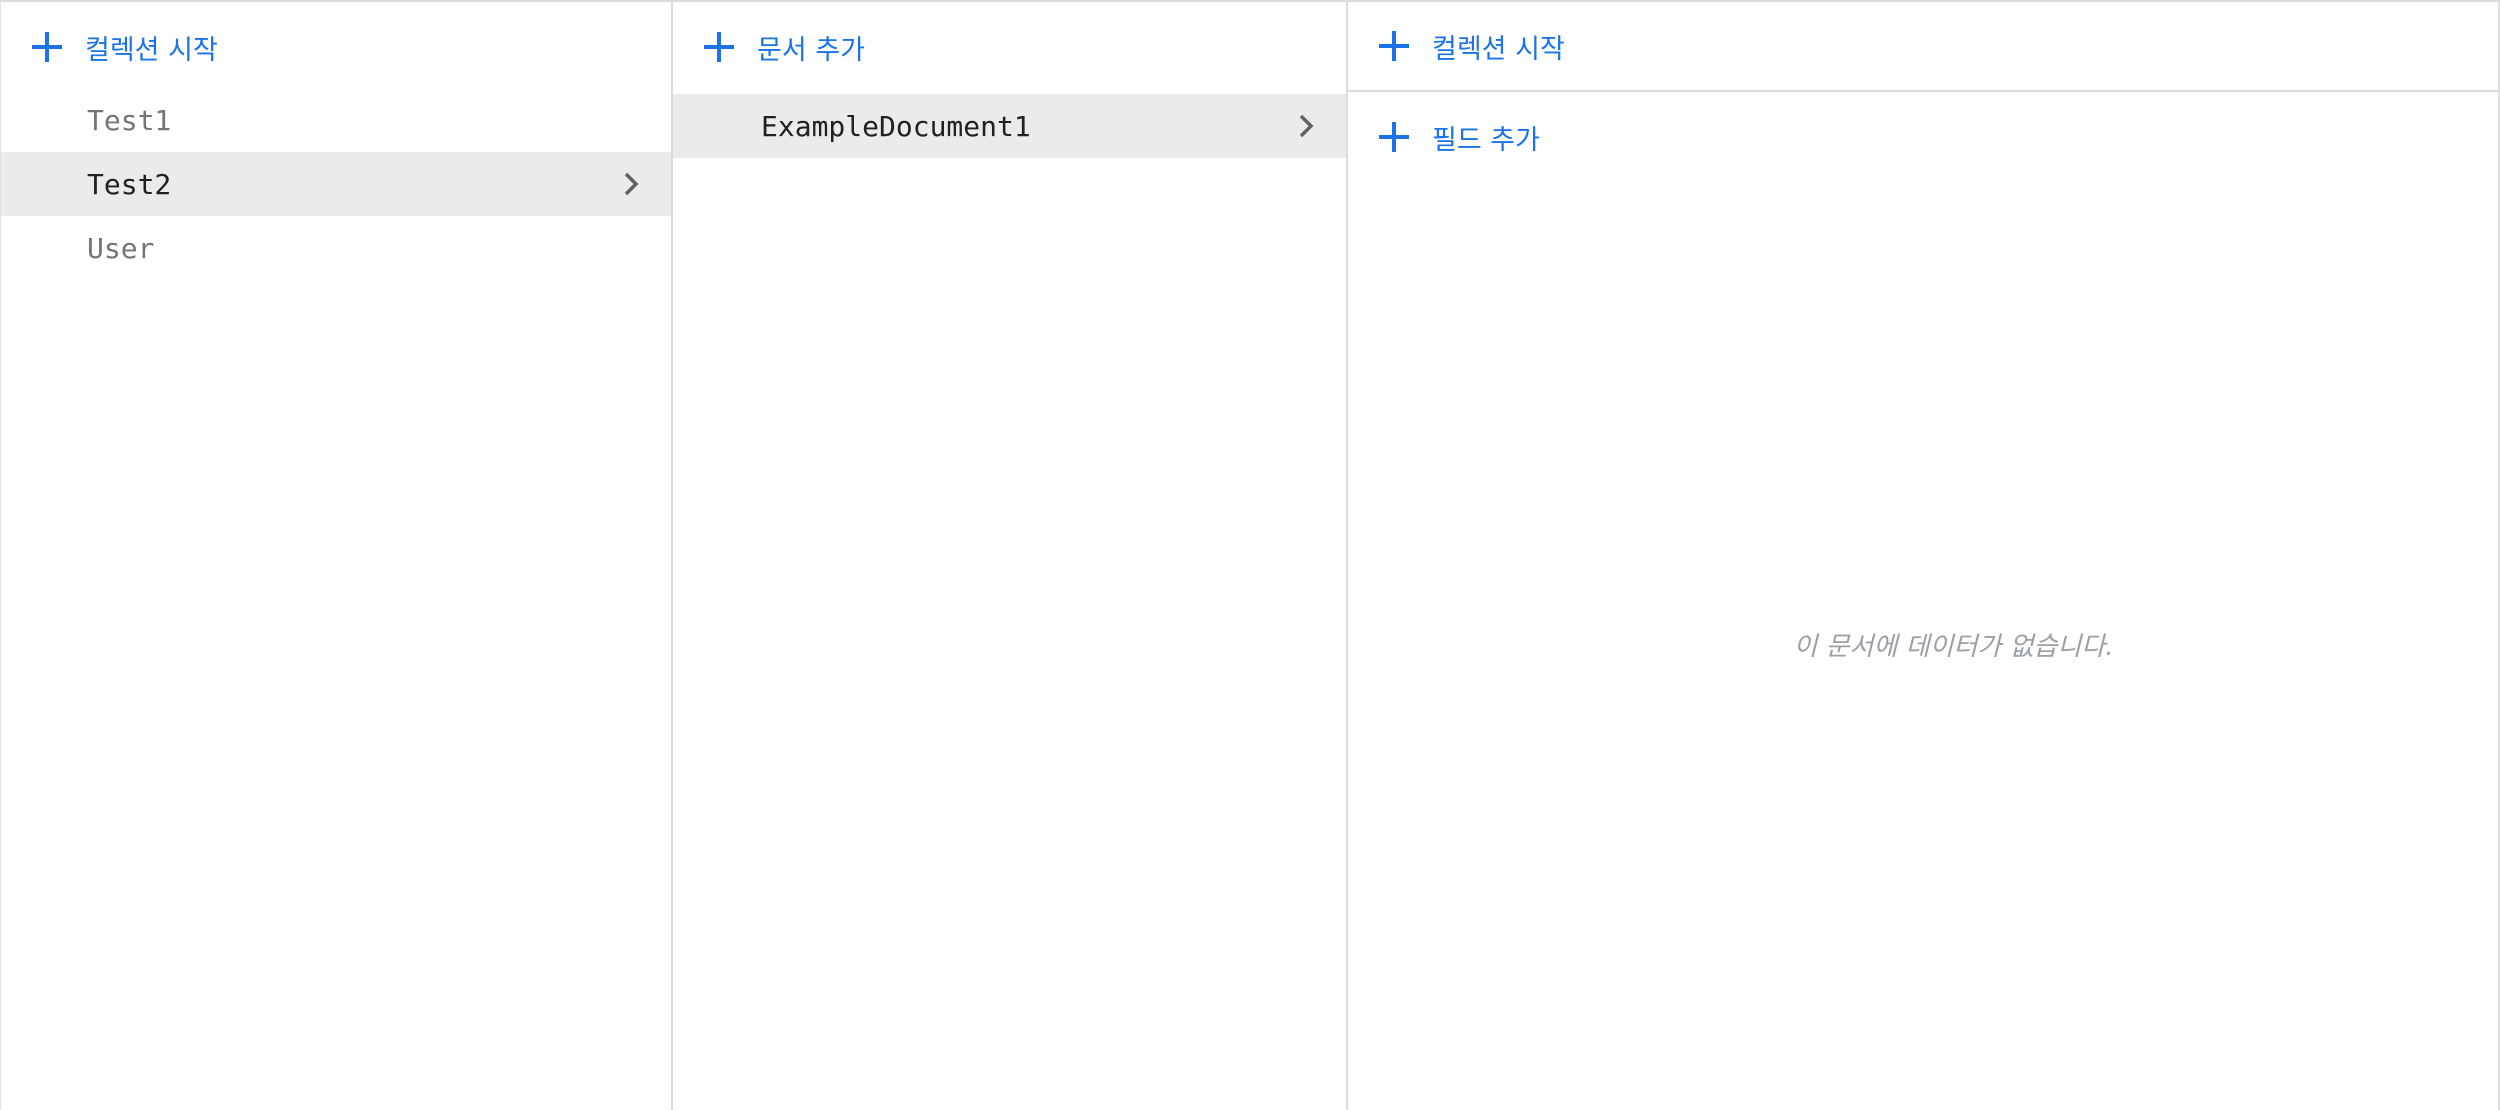 The image size is (2500, 1110). Describe the element at coordinates (896, 126) in the screenshot. I see `document-item-label: ExampleDocument1` at that location.